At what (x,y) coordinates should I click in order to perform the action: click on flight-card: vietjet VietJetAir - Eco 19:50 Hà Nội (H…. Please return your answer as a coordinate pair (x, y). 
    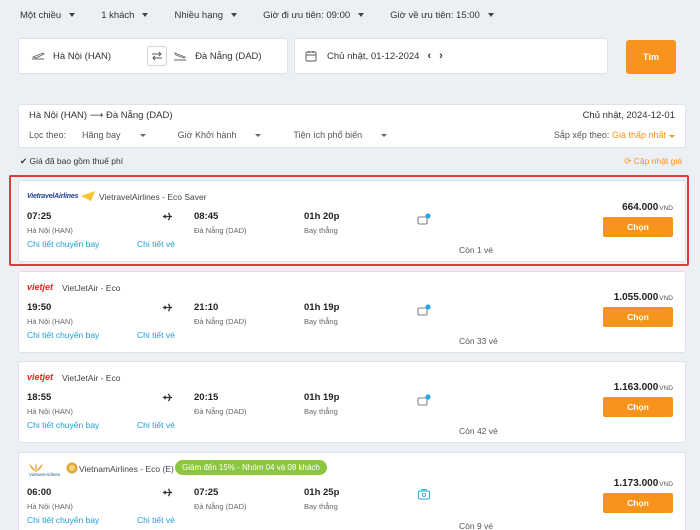
    Looking at the image, I should click on (352, 312).